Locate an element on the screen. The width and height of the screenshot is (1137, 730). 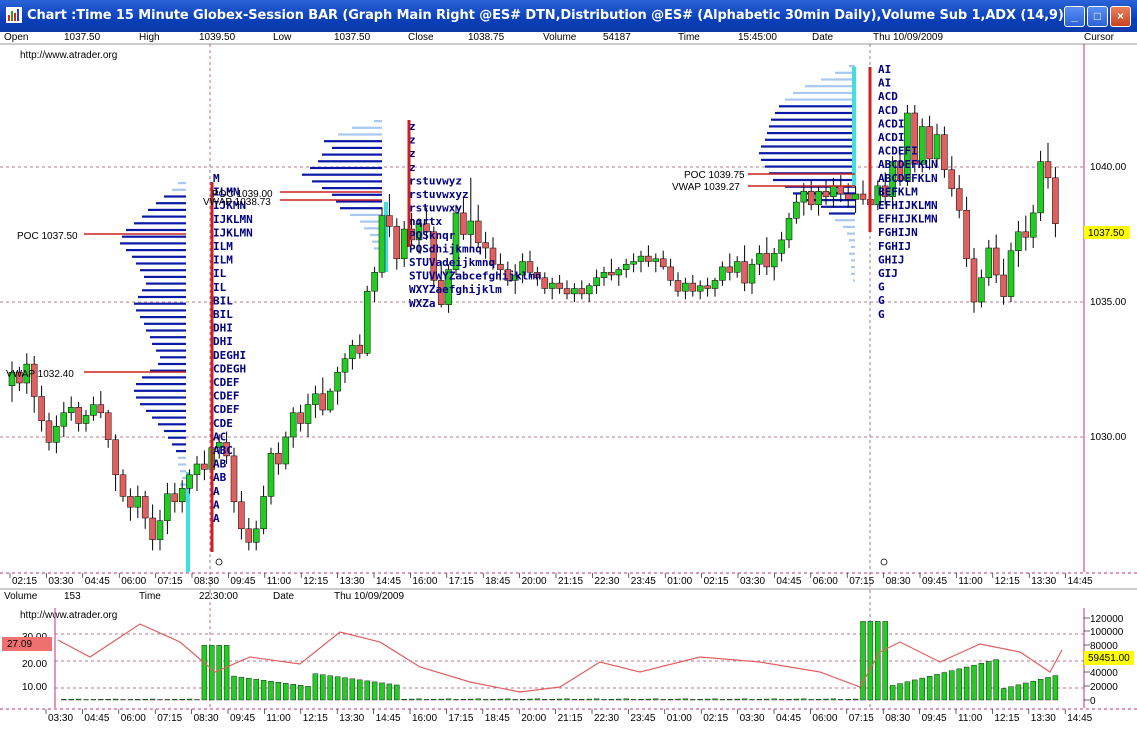
highlight-bar-day3 is located at coordinates (854, 127).